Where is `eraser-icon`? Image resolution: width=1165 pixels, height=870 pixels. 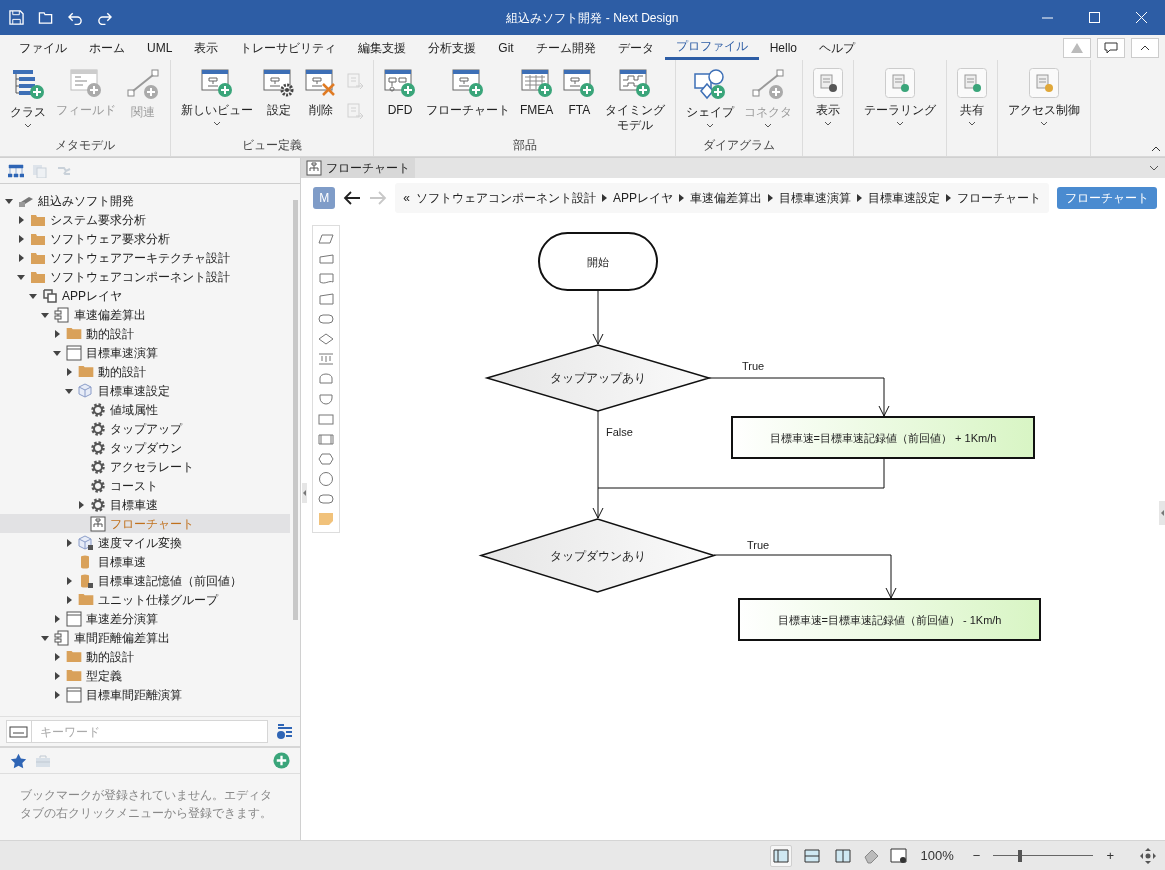
eraser-icon is located at coordinates (871, 855).